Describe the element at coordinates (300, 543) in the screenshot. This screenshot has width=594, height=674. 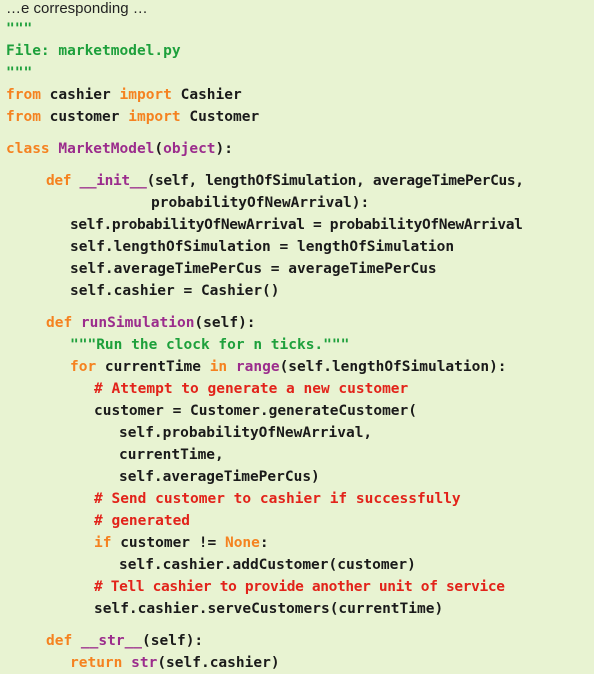
I see `if-statement: if customer != None:` at that location.